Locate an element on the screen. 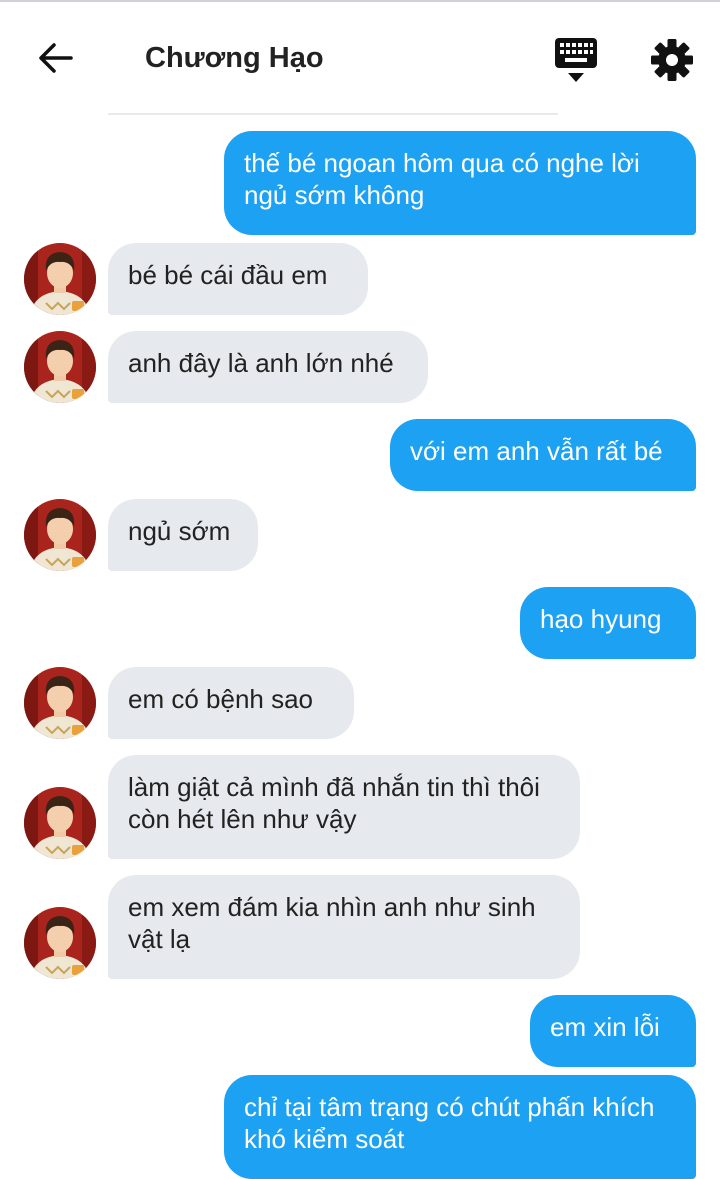  previous-message-edge is located at coordinates (333, 114).